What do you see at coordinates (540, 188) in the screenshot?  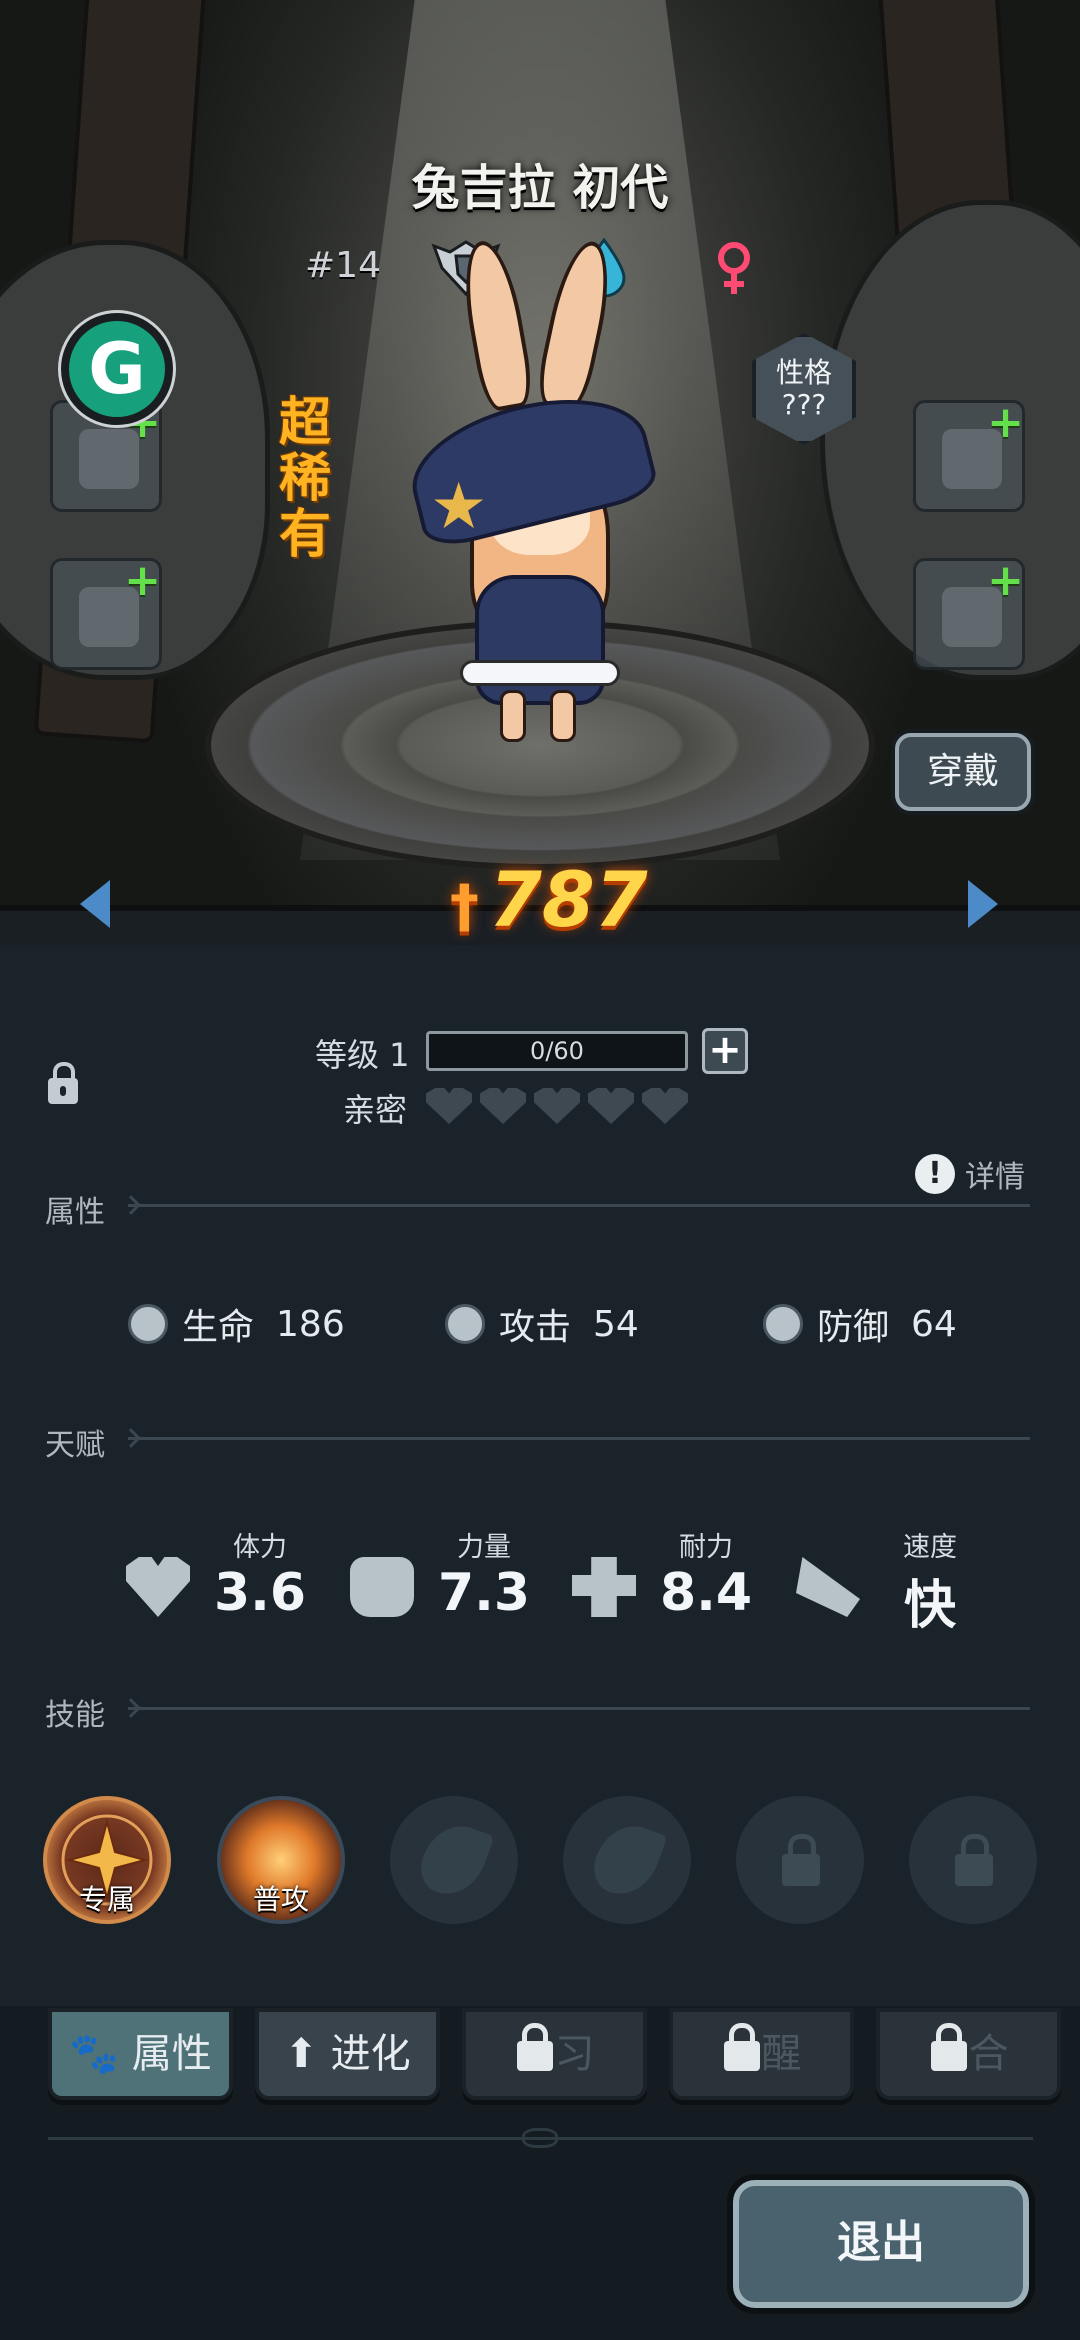 I see `character-name: 兔吉拉 初代` at bounding box center [540, 188].